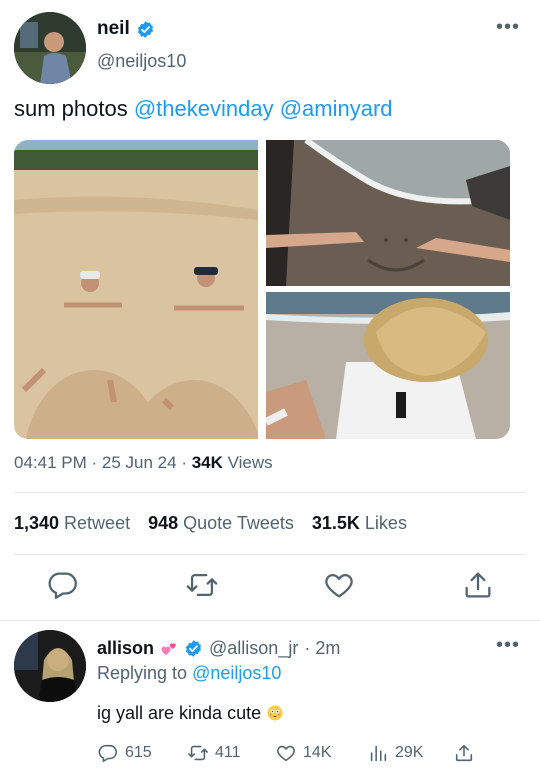  I want to click on quote-label: Quote Tweets, so click(238, 523).